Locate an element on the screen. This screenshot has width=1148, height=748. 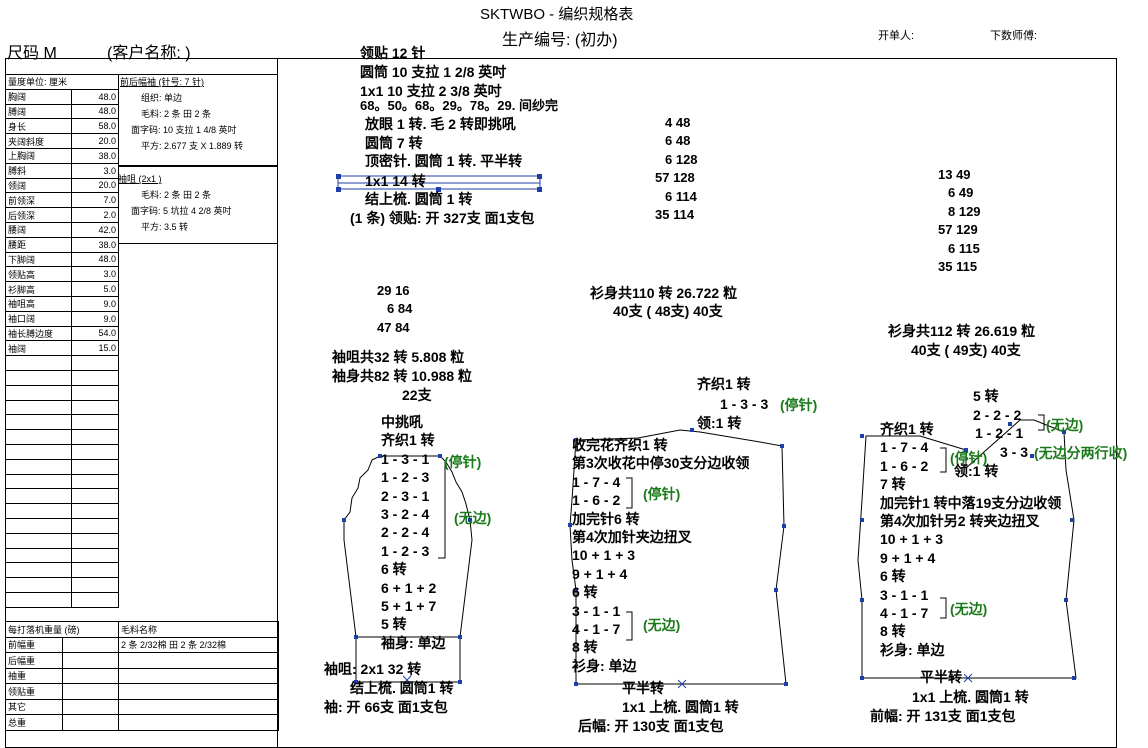
number-row: 13 49 is located at coordinates (954, 174).